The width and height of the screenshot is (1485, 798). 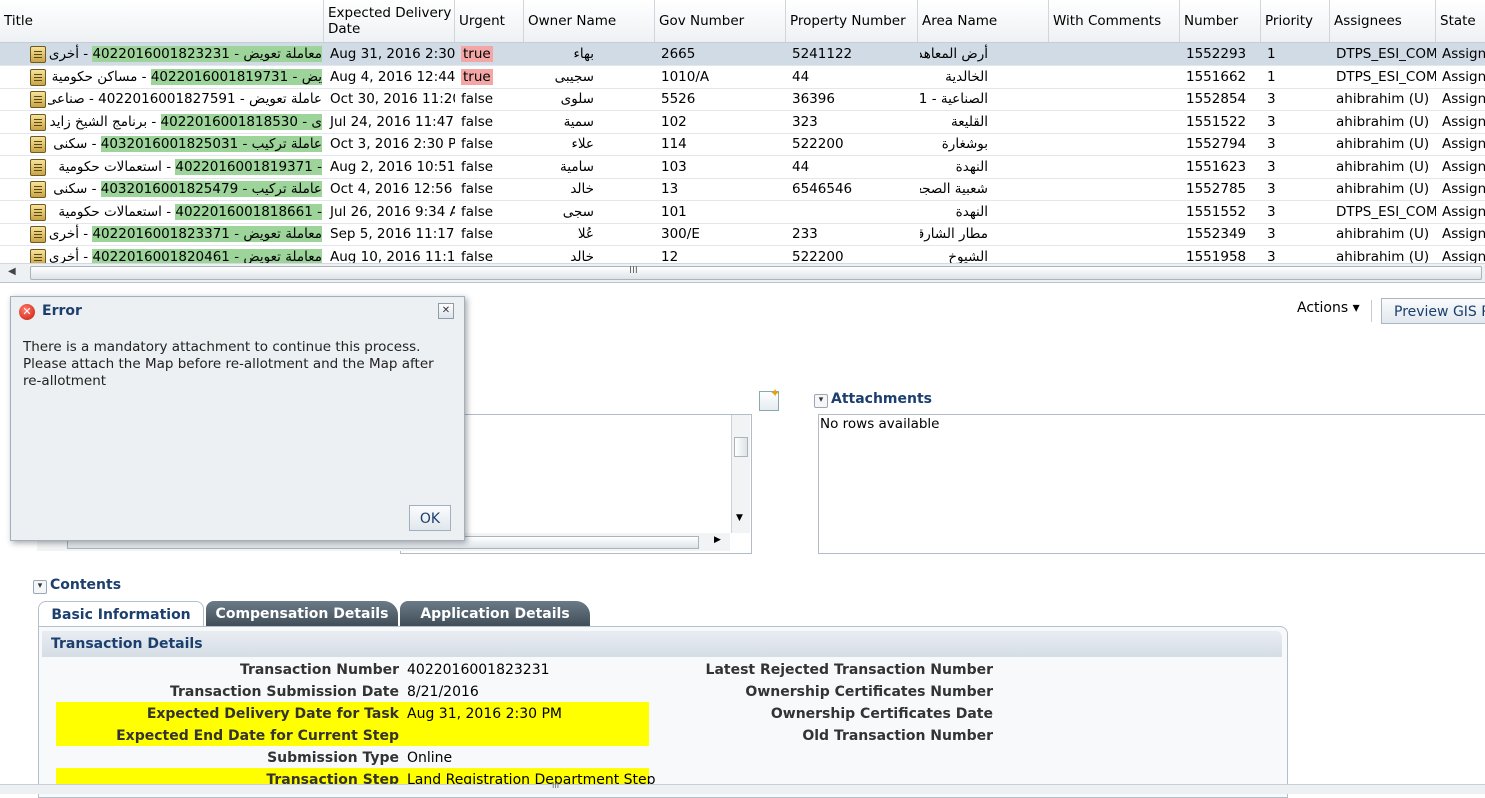 What do you see at coordinates (966, 76) in the screenshot?
I see `area-cell: الخالدية` at bounding box center [966, 76].